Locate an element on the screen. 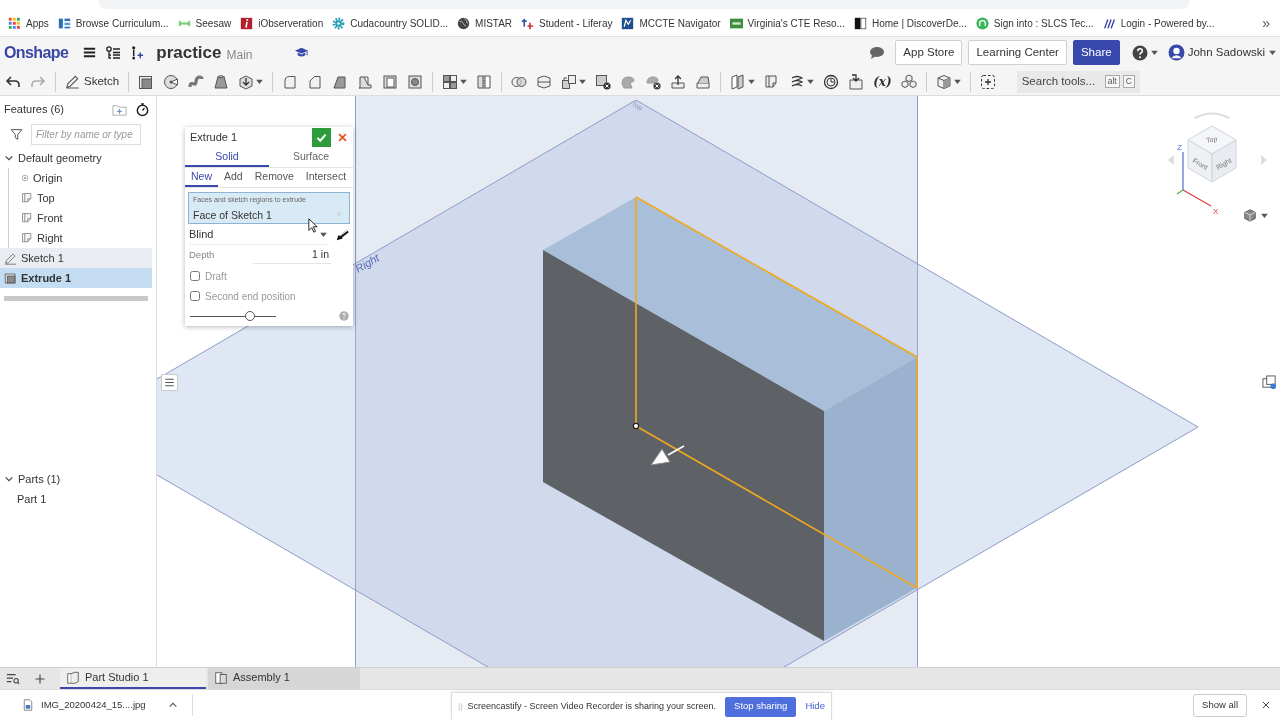 This screenshot has width=1280, height=720. tree-item: Sketch 1 is located at coordinates (76, 258).